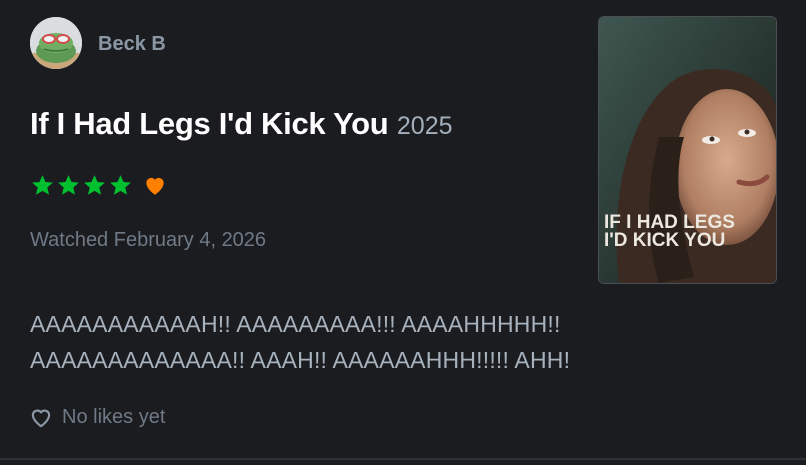 This screenshot has width=806, height=465. I want to click on review-line: AAAAAAAAAAAH!! AAAAAAAAA!!! AAAAHHHHH!!, so click(295, 324).